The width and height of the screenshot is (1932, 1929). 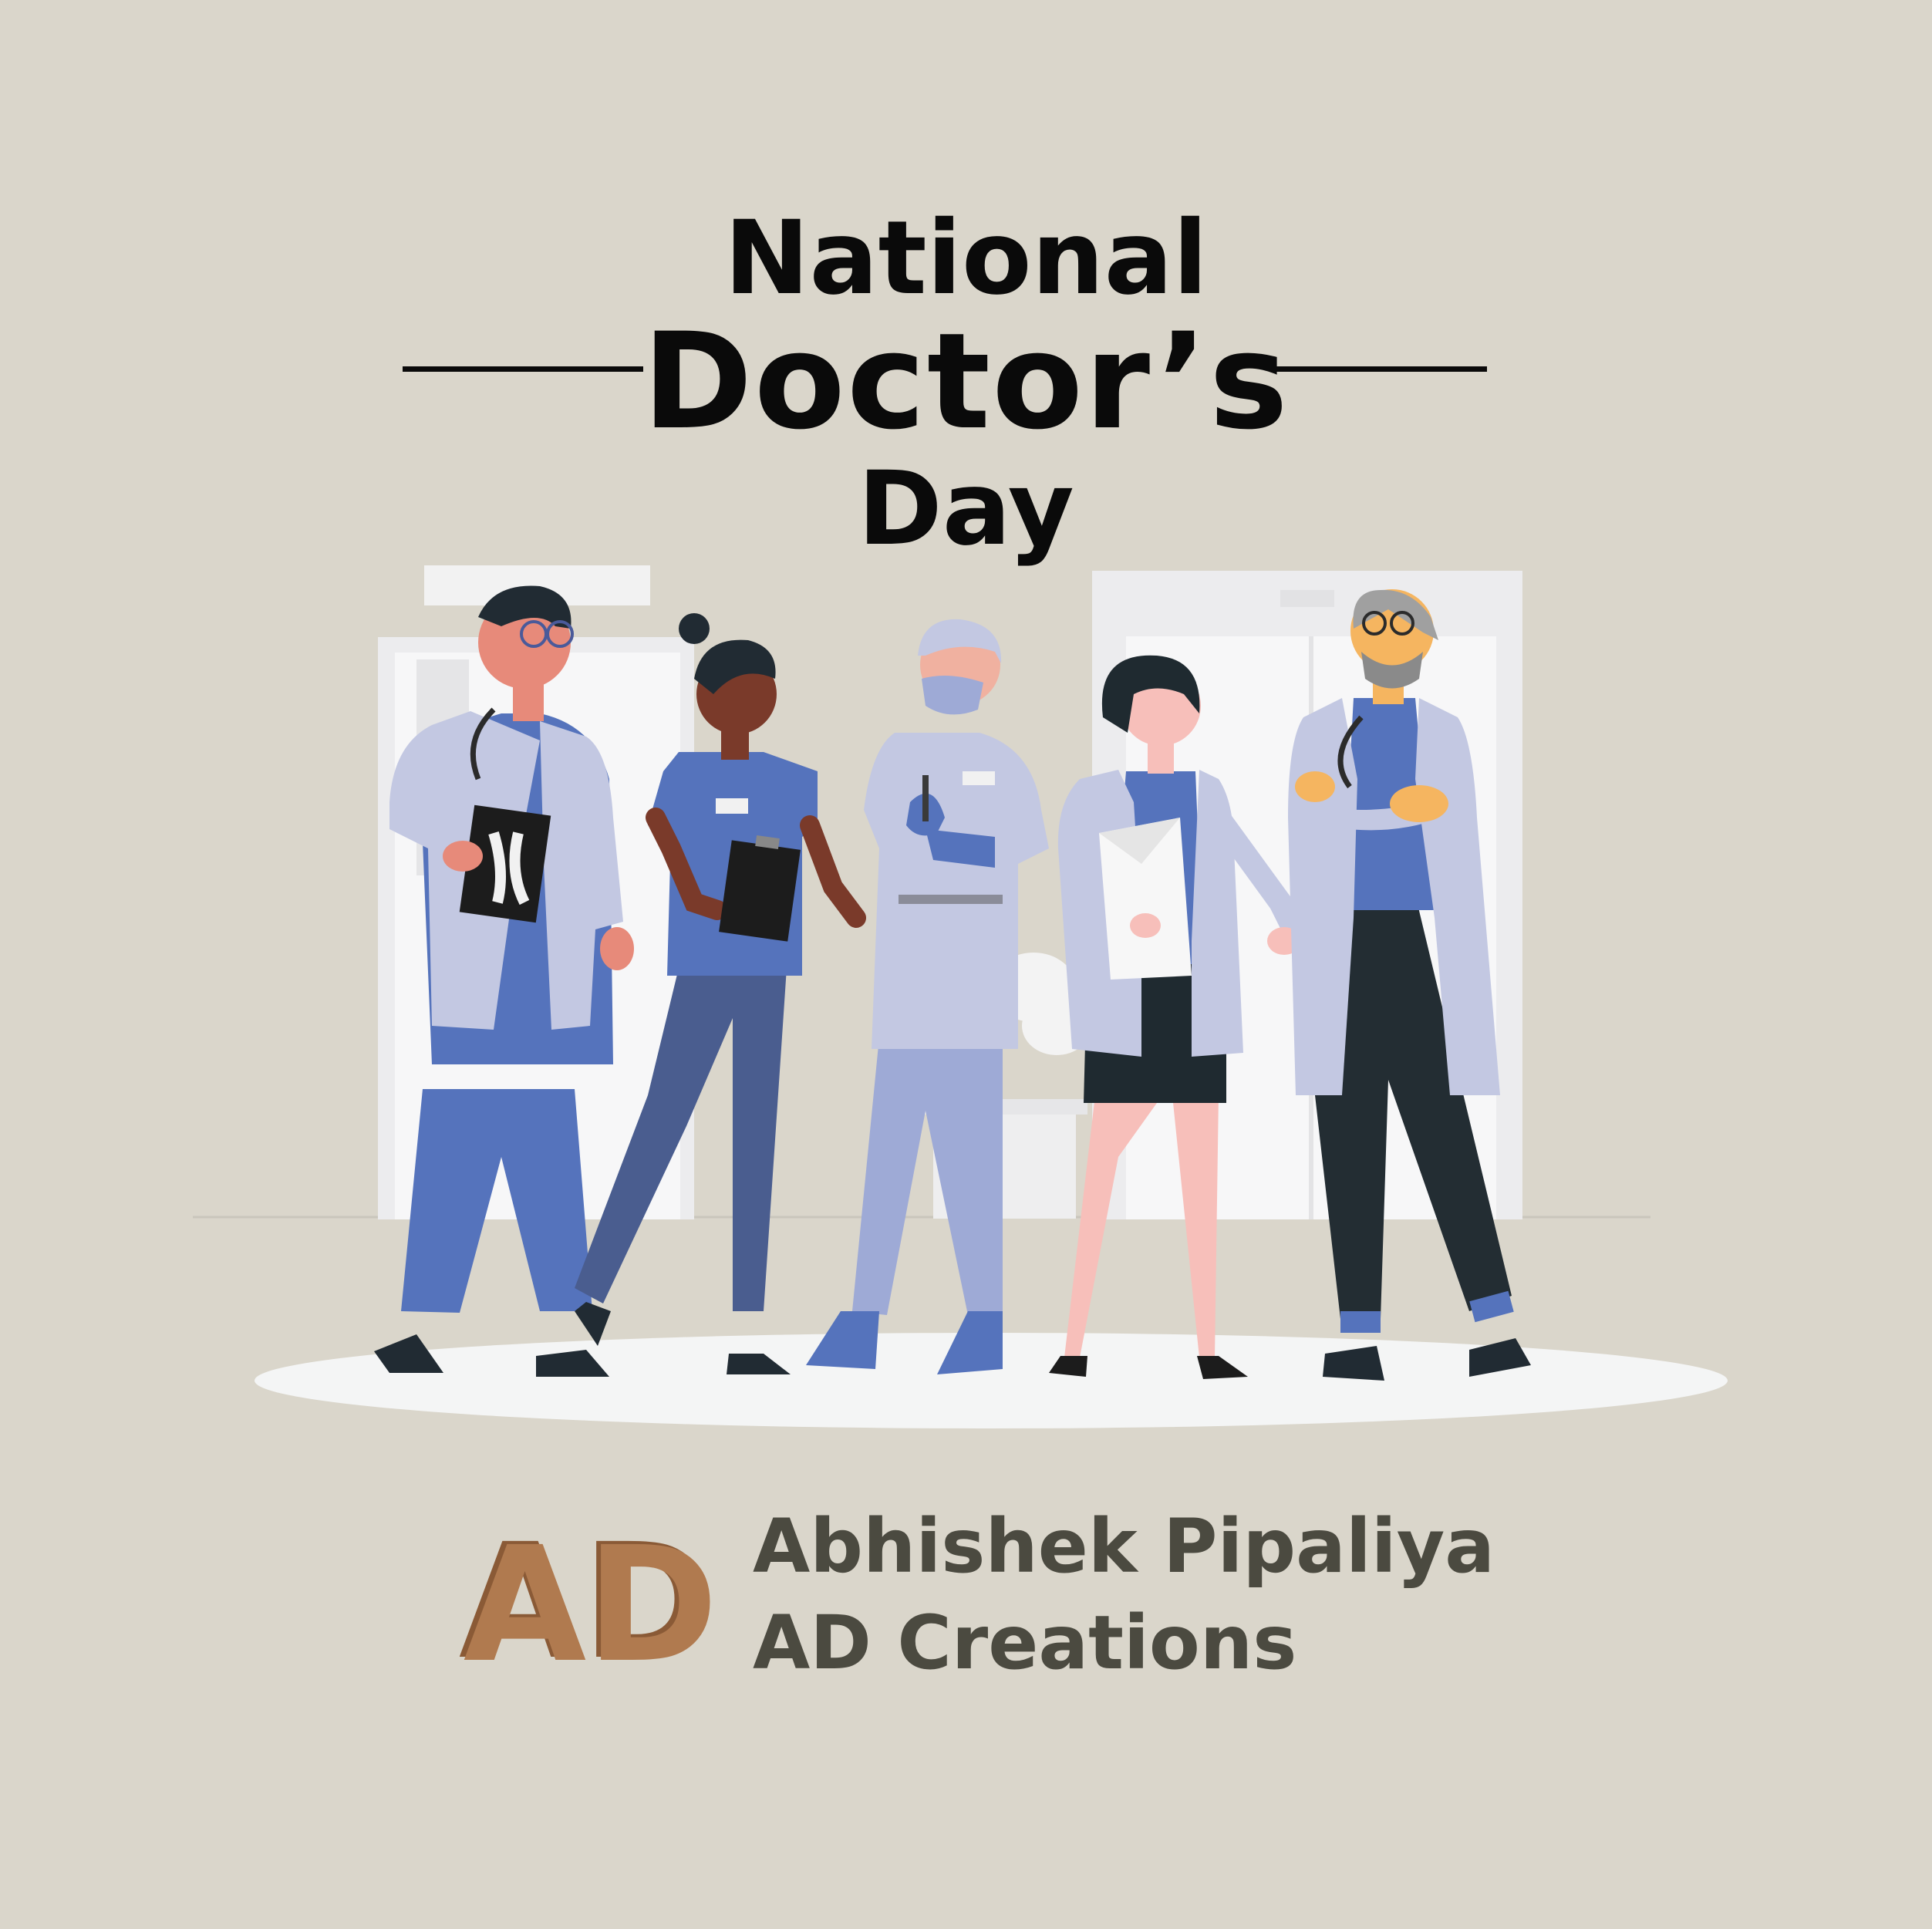 I want to click on title-doctors: Doctor’s, so click(x=966, y=381).